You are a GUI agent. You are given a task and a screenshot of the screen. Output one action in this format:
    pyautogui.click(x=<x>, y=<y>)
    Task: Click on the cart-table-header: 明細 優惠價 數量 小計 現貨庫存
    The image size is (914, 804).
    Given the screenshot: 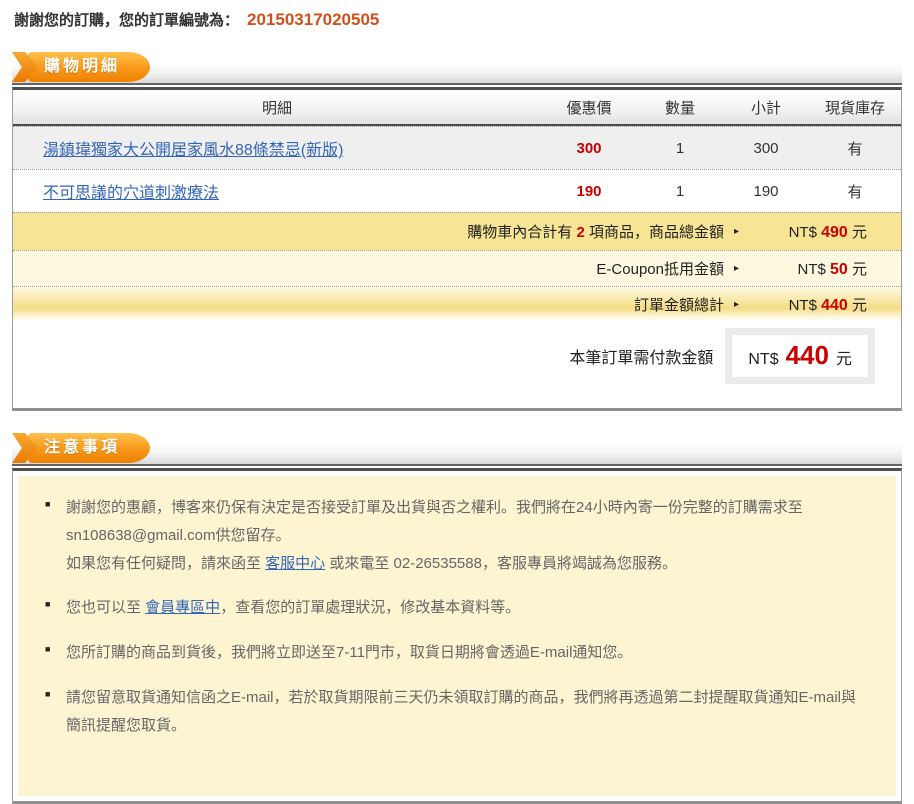 What is the action you would take?
    pyautogui.click(x=457, y=108)
    